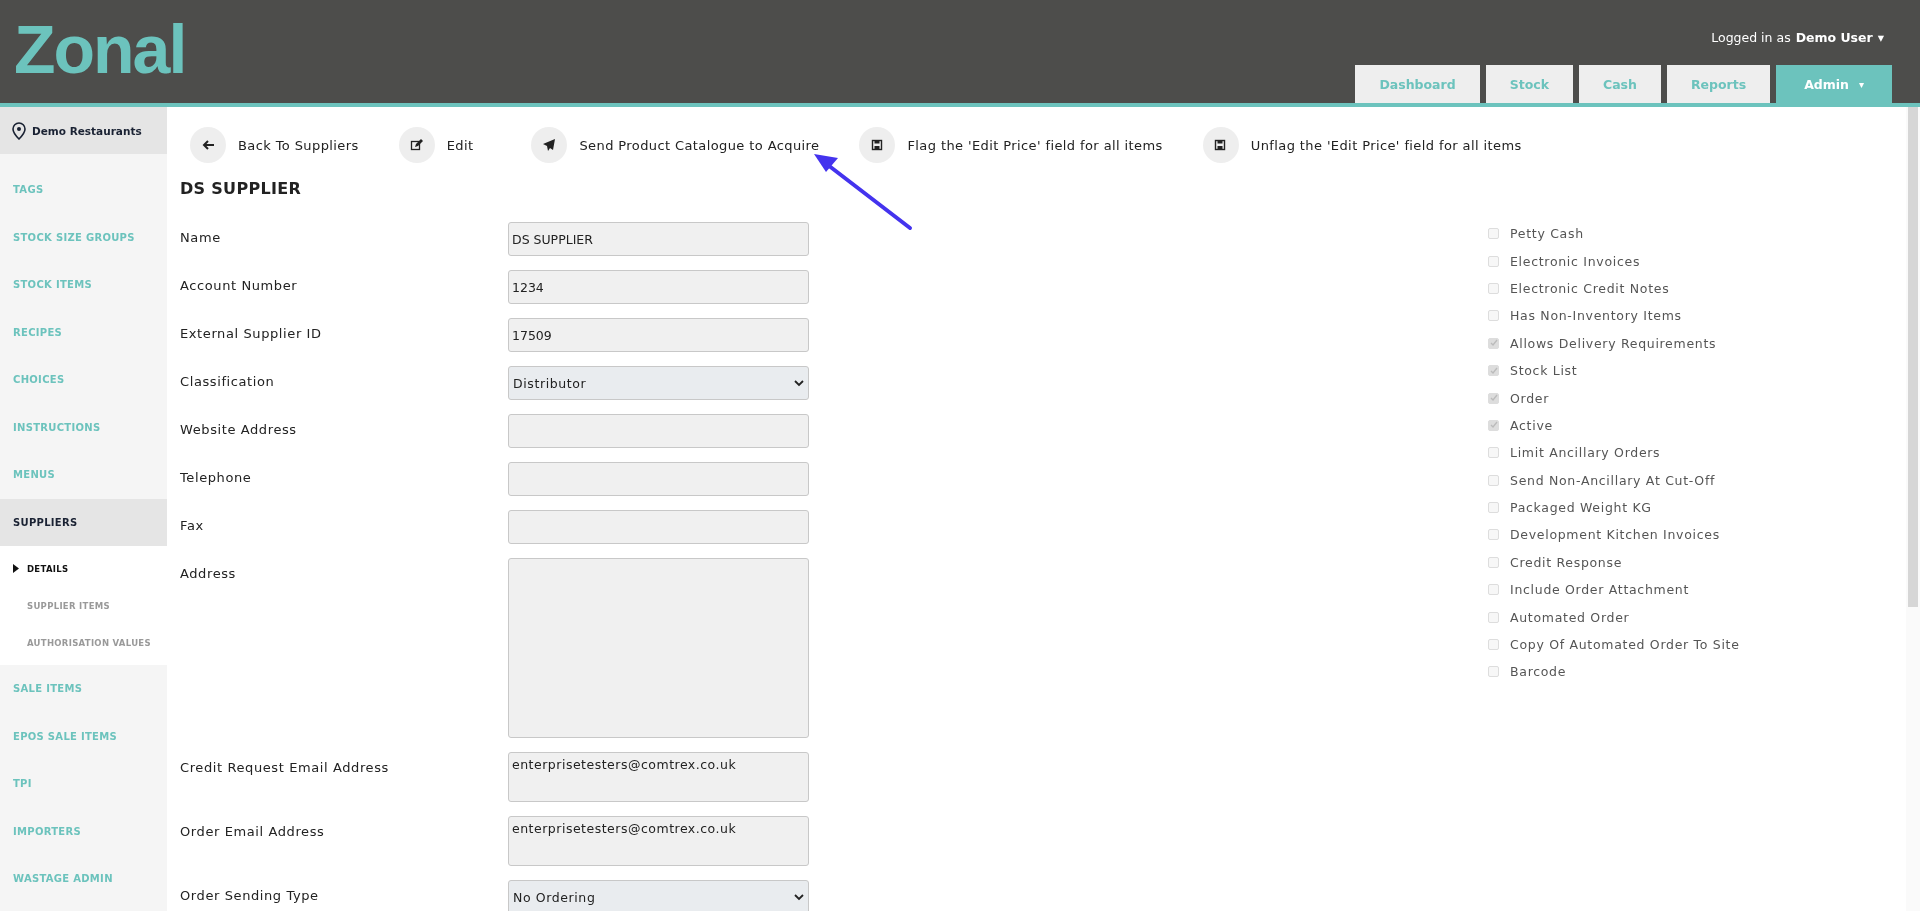  I want to click on checkbox-label: Copy Of Automated Order To Site, so click(1625, 645).